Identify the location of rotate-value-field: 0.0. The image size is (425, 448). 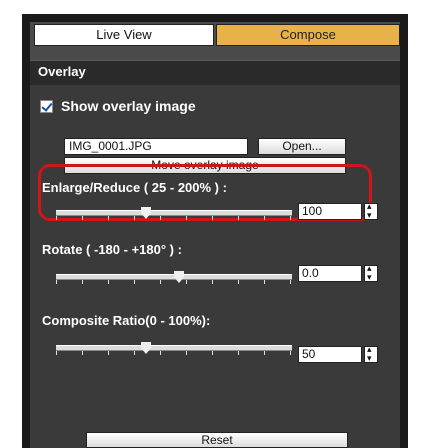
(330, 273).